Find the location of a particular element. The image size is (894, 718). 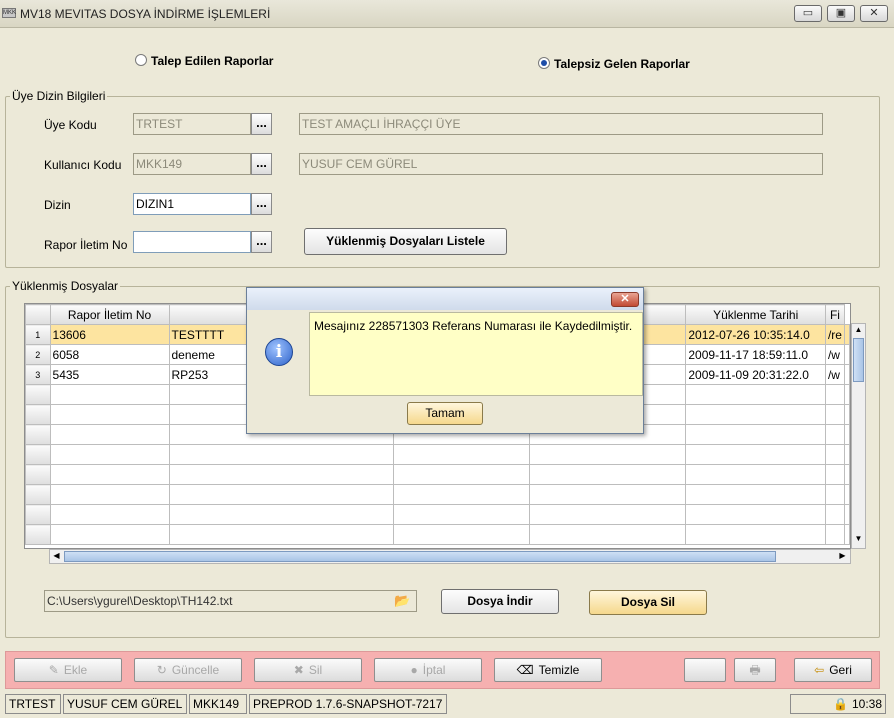

table-cell: 2009-11-09 20:31:22.0 is located at coordinates (755, 374).